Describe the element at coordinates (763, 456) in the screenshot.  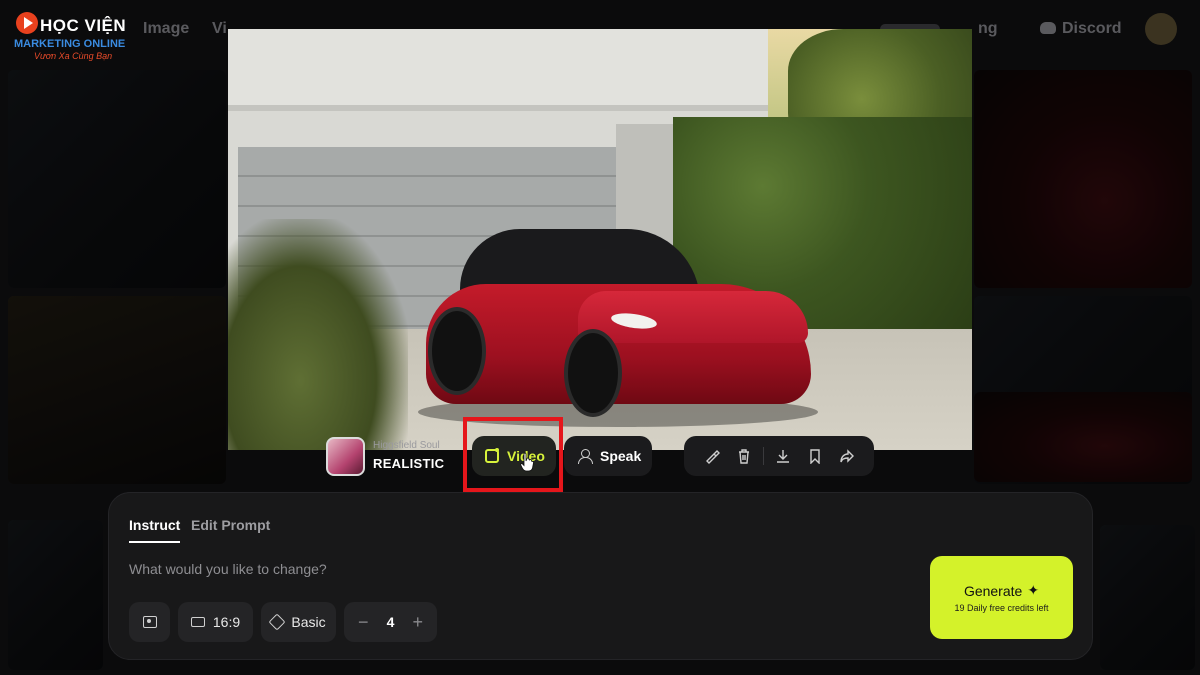
I see `tools-divider` at that location.